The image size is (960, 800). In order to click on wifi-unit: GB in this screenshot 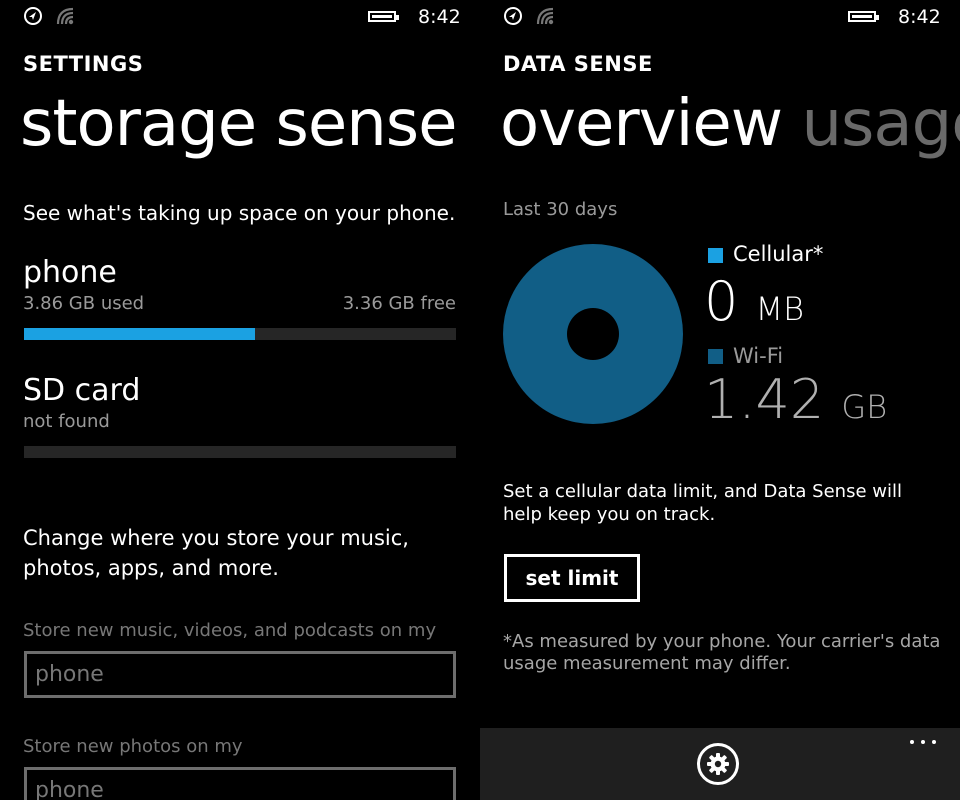, I will do `click(864, 407)`.